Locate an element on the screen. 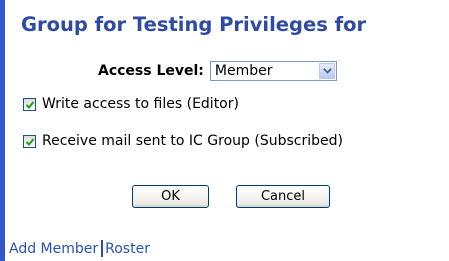 This screenshot has width=449, height=261. ok-button: OK is located at coordinates (170, 196).